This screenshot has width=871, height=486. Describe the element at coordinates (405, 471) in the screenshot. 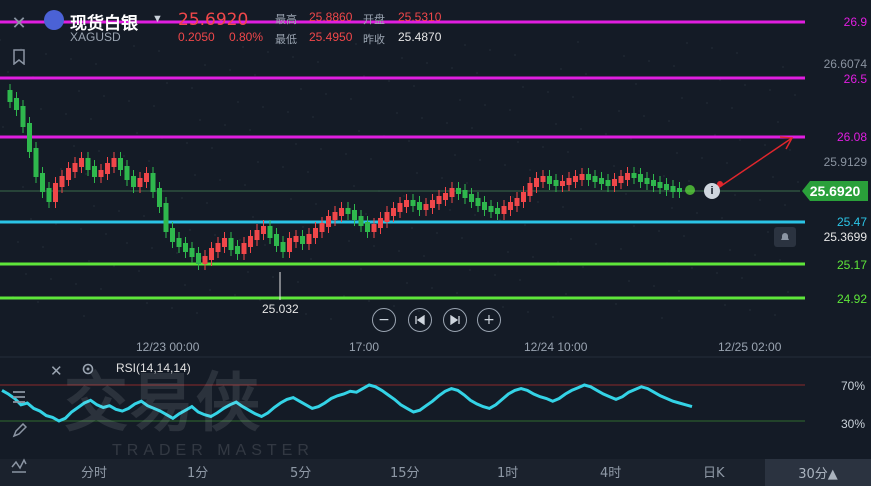

I see `tf-15m: 15分` at that location.